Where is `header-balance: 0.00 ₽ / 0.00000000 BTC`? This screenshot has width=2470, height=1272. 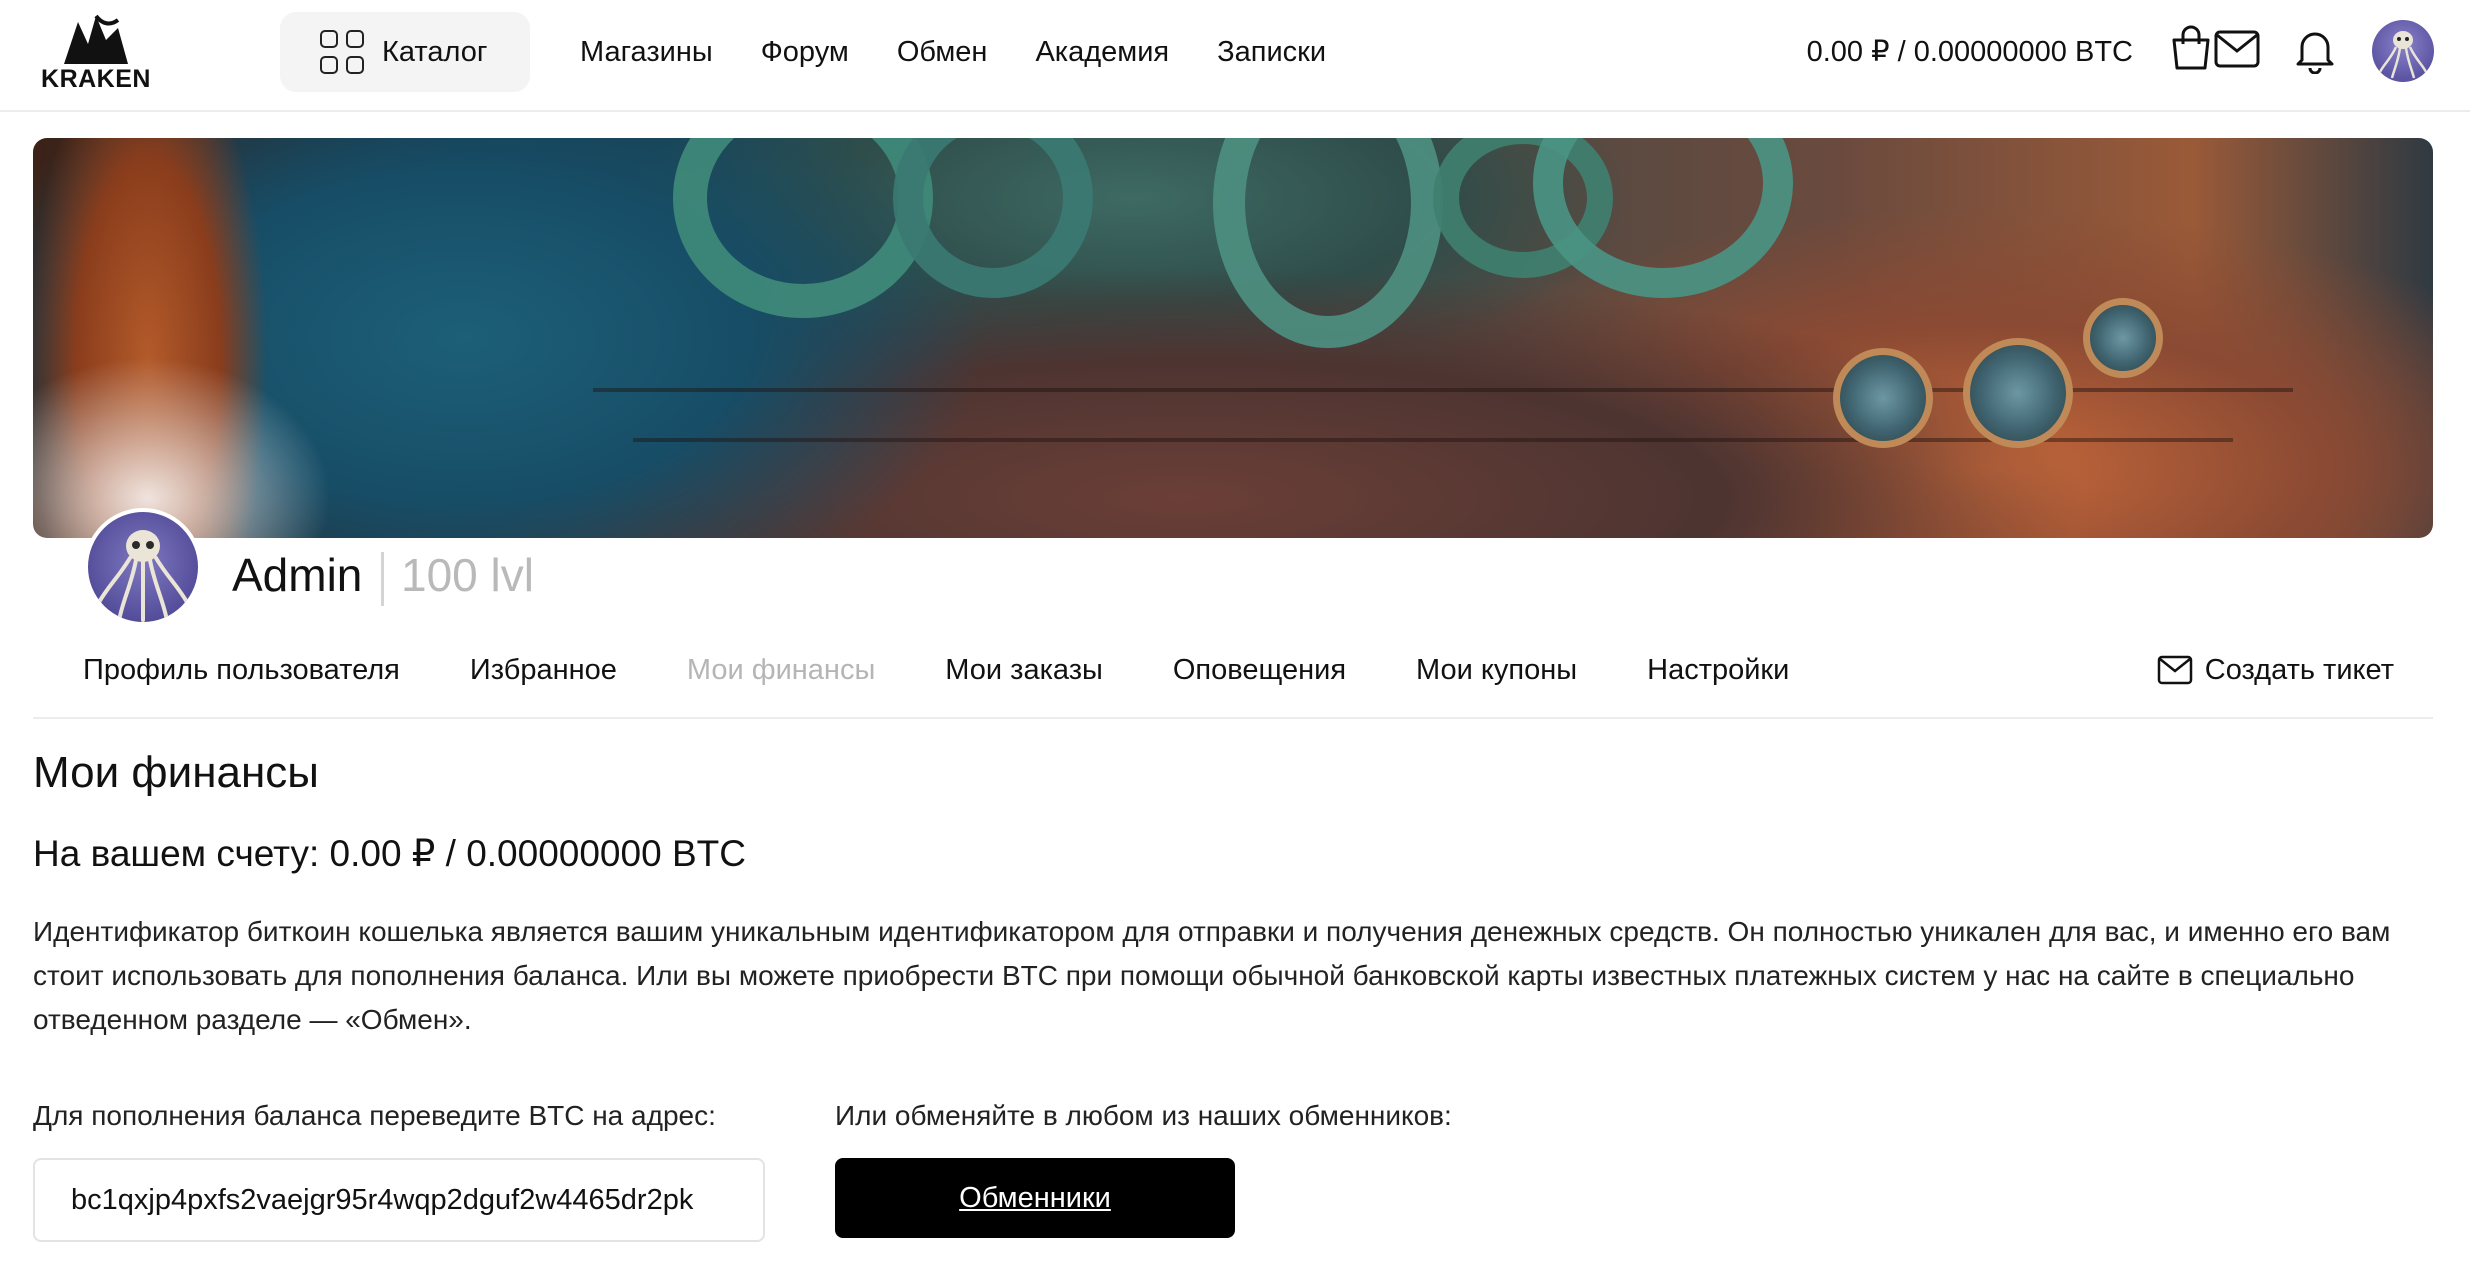
header-balance: 0.00 ₽ / 0.00000000 BTC is located at coordinates (1969, 52).